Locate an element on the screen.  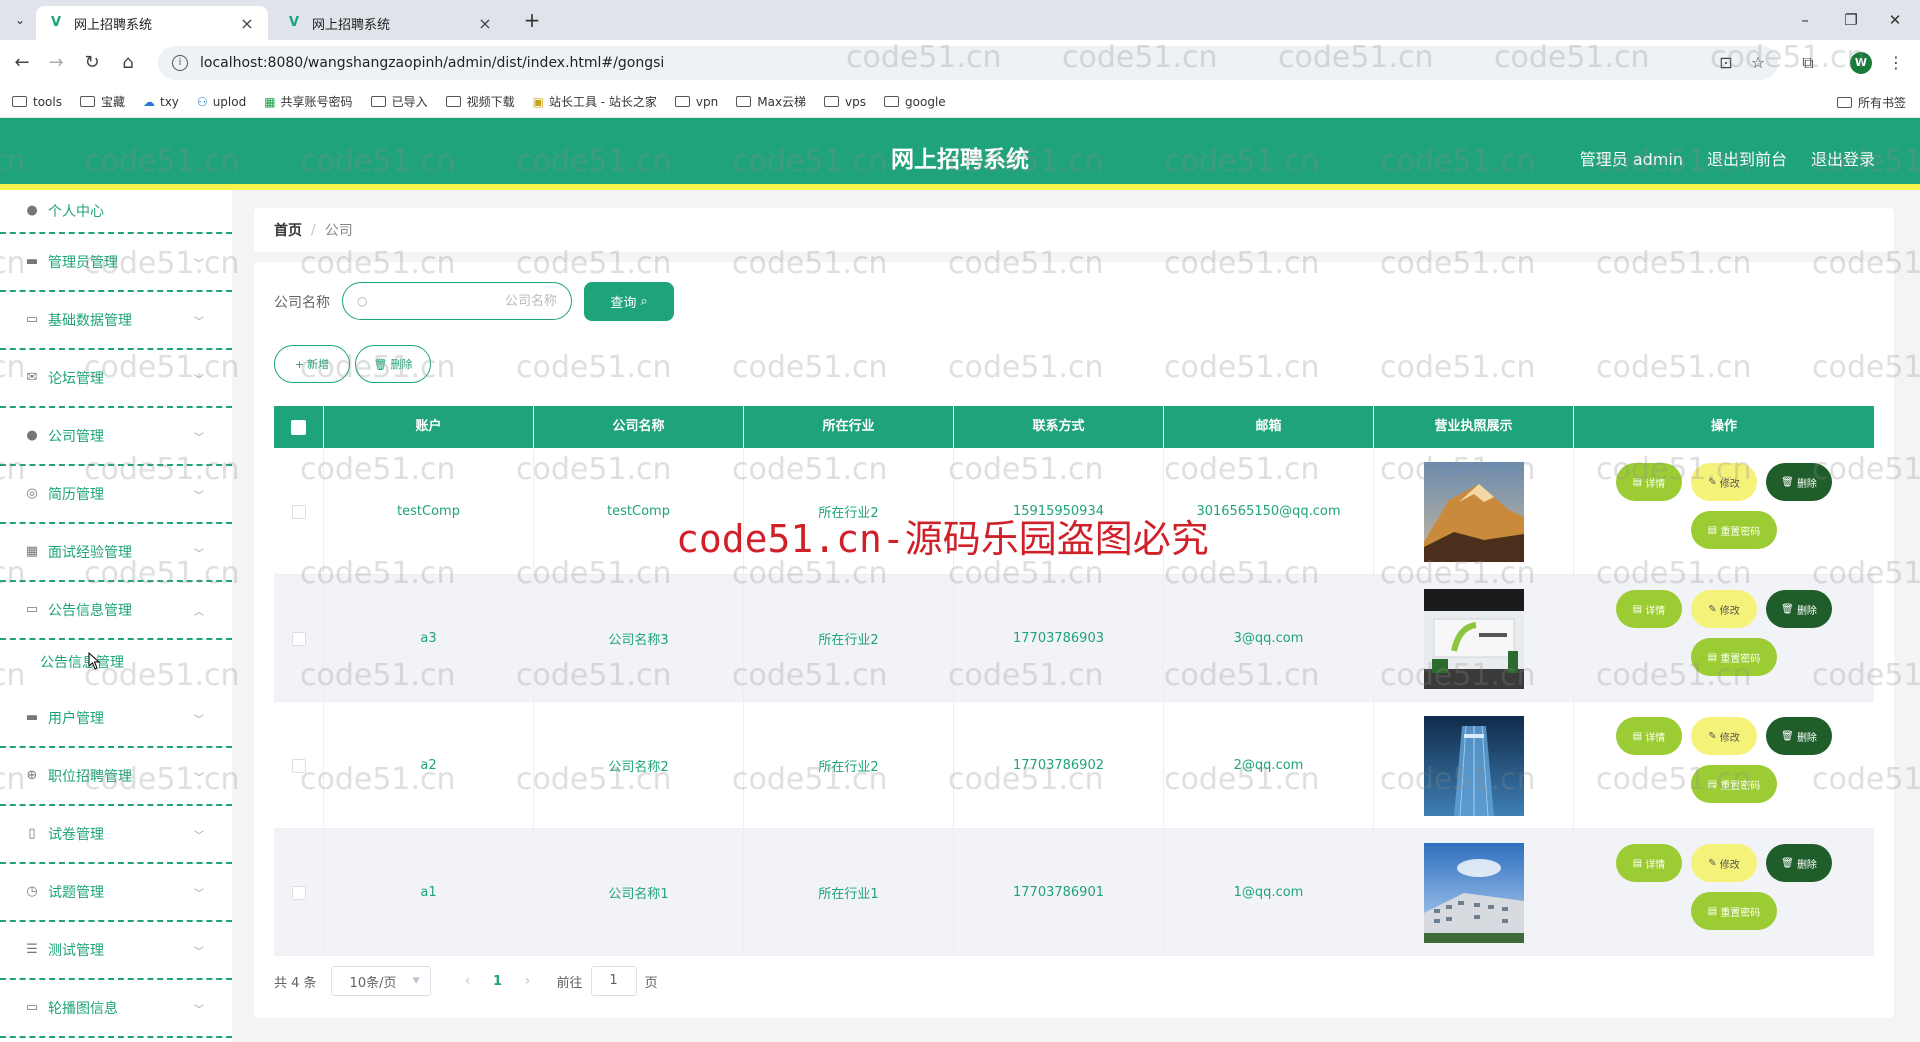
sidebar-item-personal-center: ● 个人中心 is located at coordinates (116, 212).